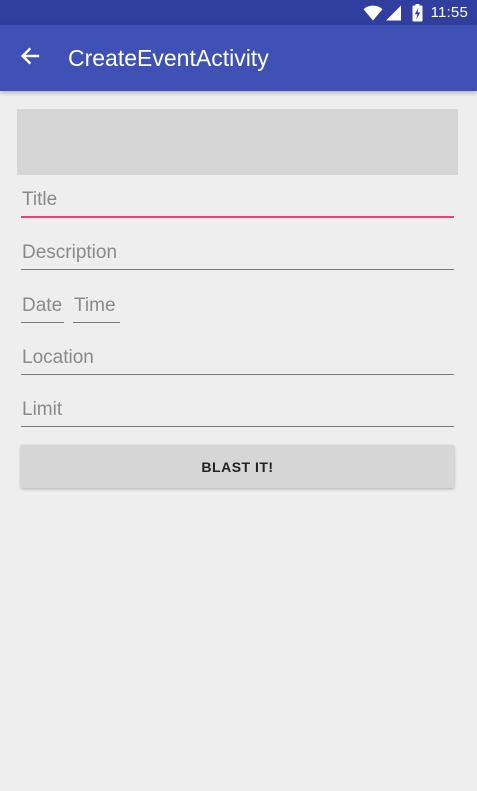 Image resolution: width=477 pixels, height=791 pixels. Describe the element at coordinates (238, 12) in the screenshot. I see `status-bar: 11:55` at that location.